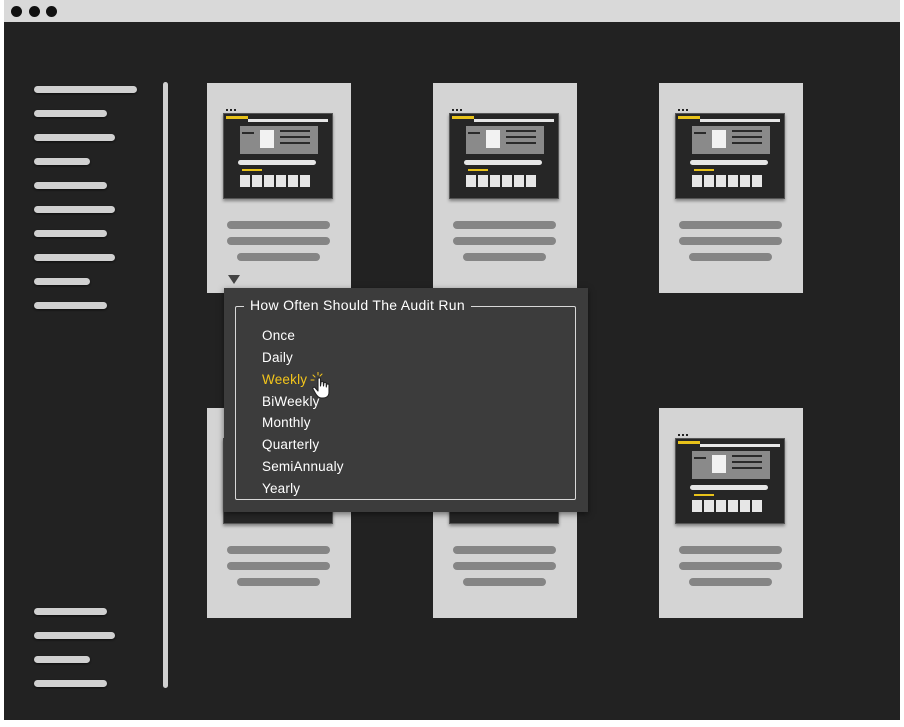 This screenshot has height=727, width=904. Describe the element at coordinates (51, 11) in the screenshot. I see `maximize-window-icon` at that location.